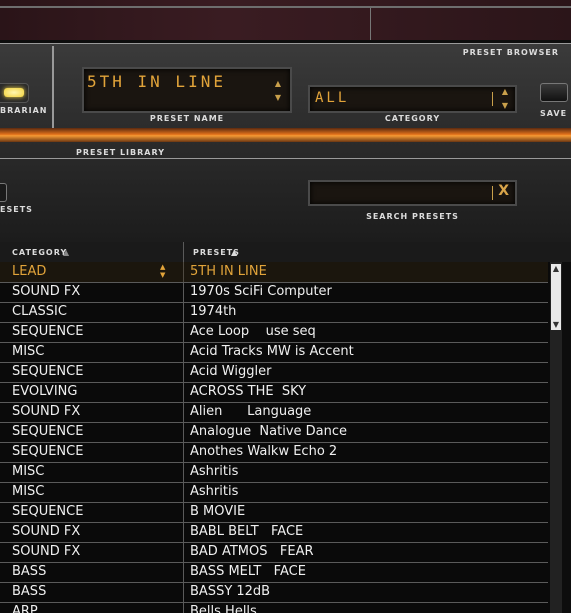 This screenshot has width=571, height=613. I want to click on table-row: CLASSIC 1974th, so click(274, 312).